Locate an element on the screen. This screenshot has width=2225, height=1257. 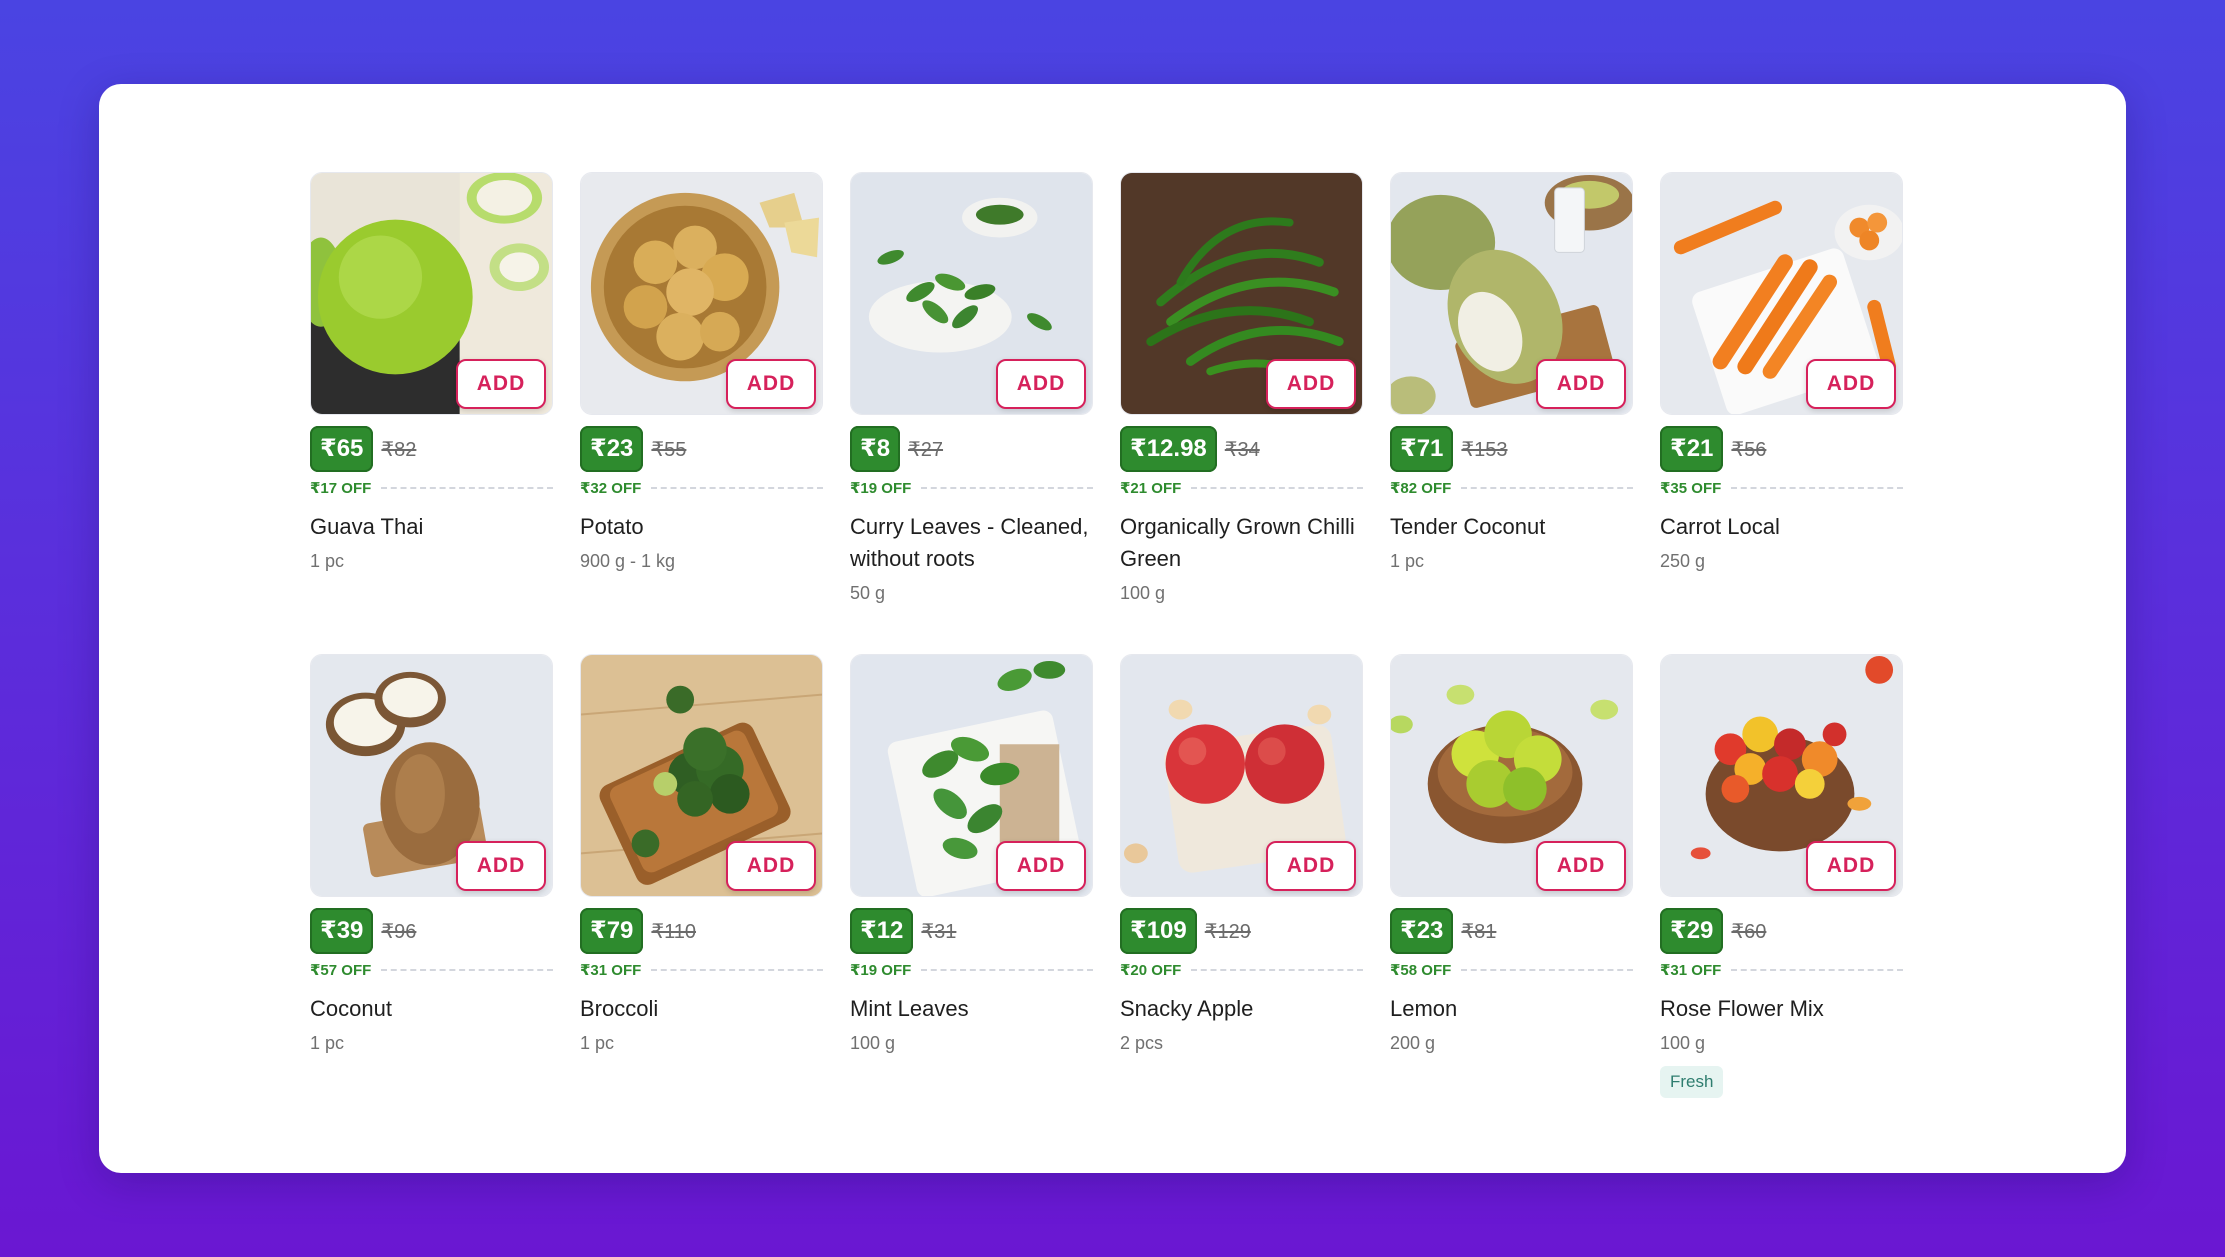
product-card: ADD ₹109 ₹129 ₹20 OFF Snacky Apple 2 pcs is located at coordinates (1241, 874).